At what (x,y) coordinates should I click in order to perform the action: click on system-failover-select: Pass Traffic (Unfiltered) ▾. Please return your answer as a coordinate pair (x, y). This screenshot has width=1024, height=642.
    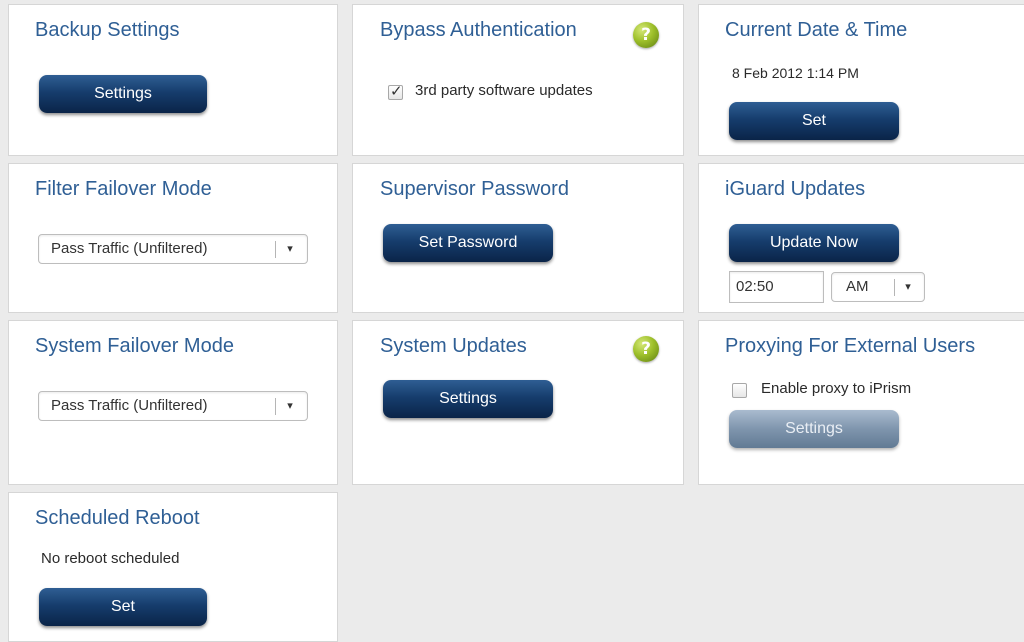
    Looking at the image, I should click on (173, 406).